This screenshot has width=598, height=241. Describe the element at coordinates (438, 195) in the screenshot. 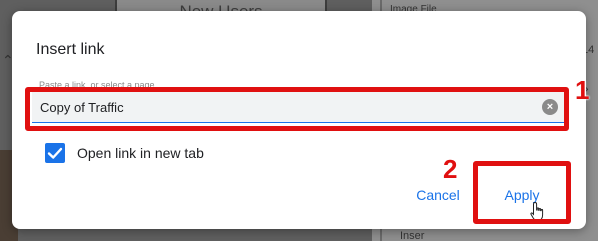

I see `cancel-button: Cancel` at that location.